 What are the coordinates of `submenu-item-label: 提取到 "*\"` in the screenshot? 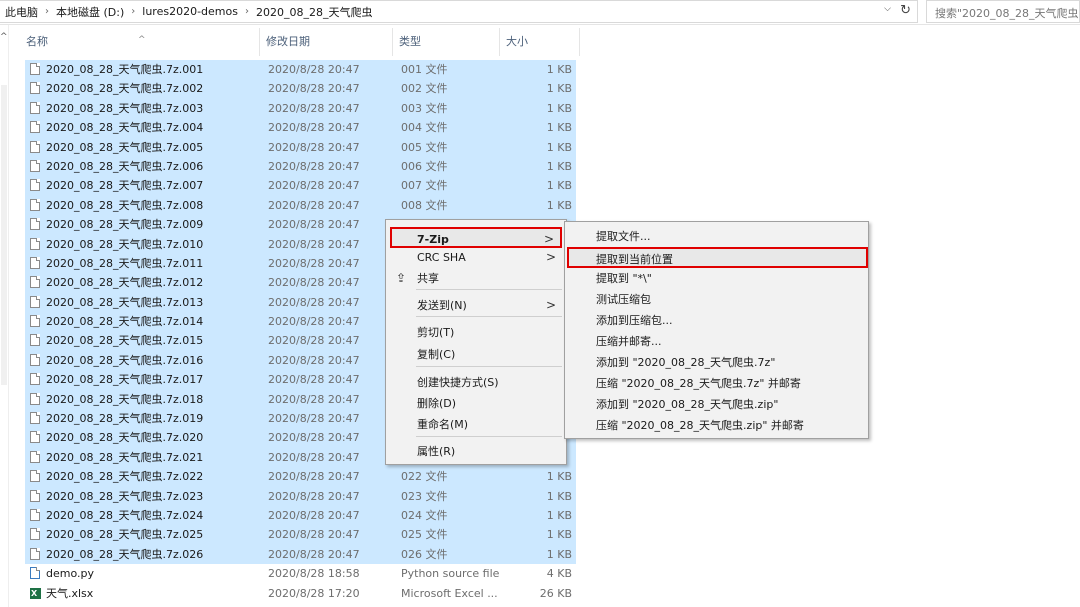 It's located at (624, 278).